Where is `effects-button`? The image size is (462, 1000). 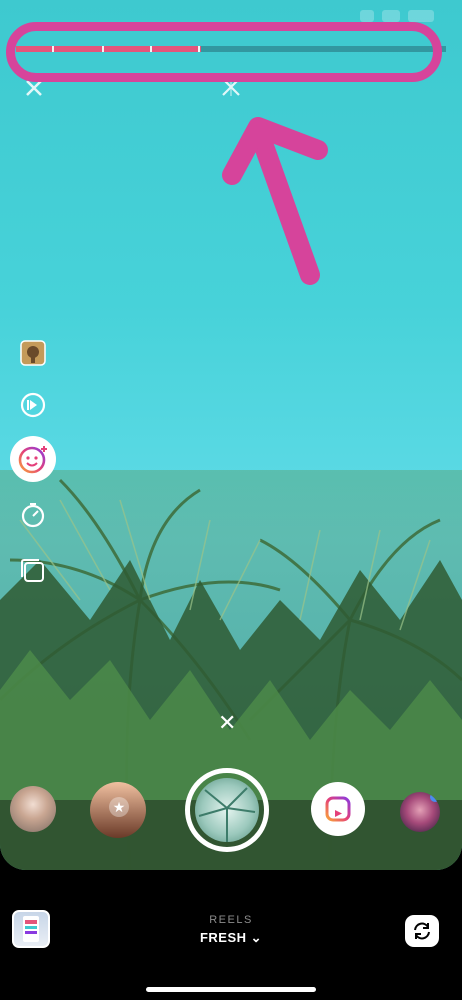
effects-button is located at coordinates (33, 459).